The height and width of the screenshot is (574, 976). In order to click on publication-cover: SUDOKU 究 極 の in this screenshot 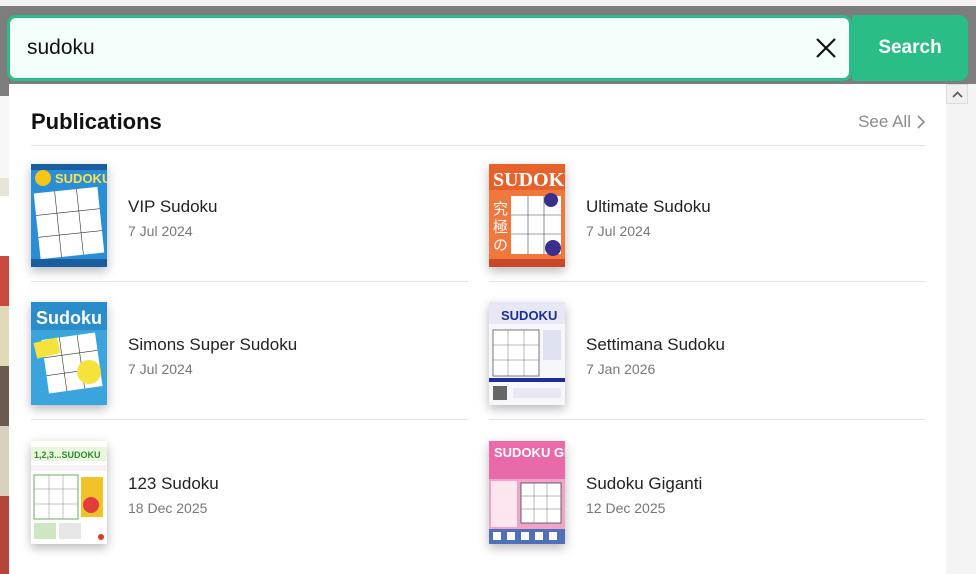, I will do `click(527, 215)`.